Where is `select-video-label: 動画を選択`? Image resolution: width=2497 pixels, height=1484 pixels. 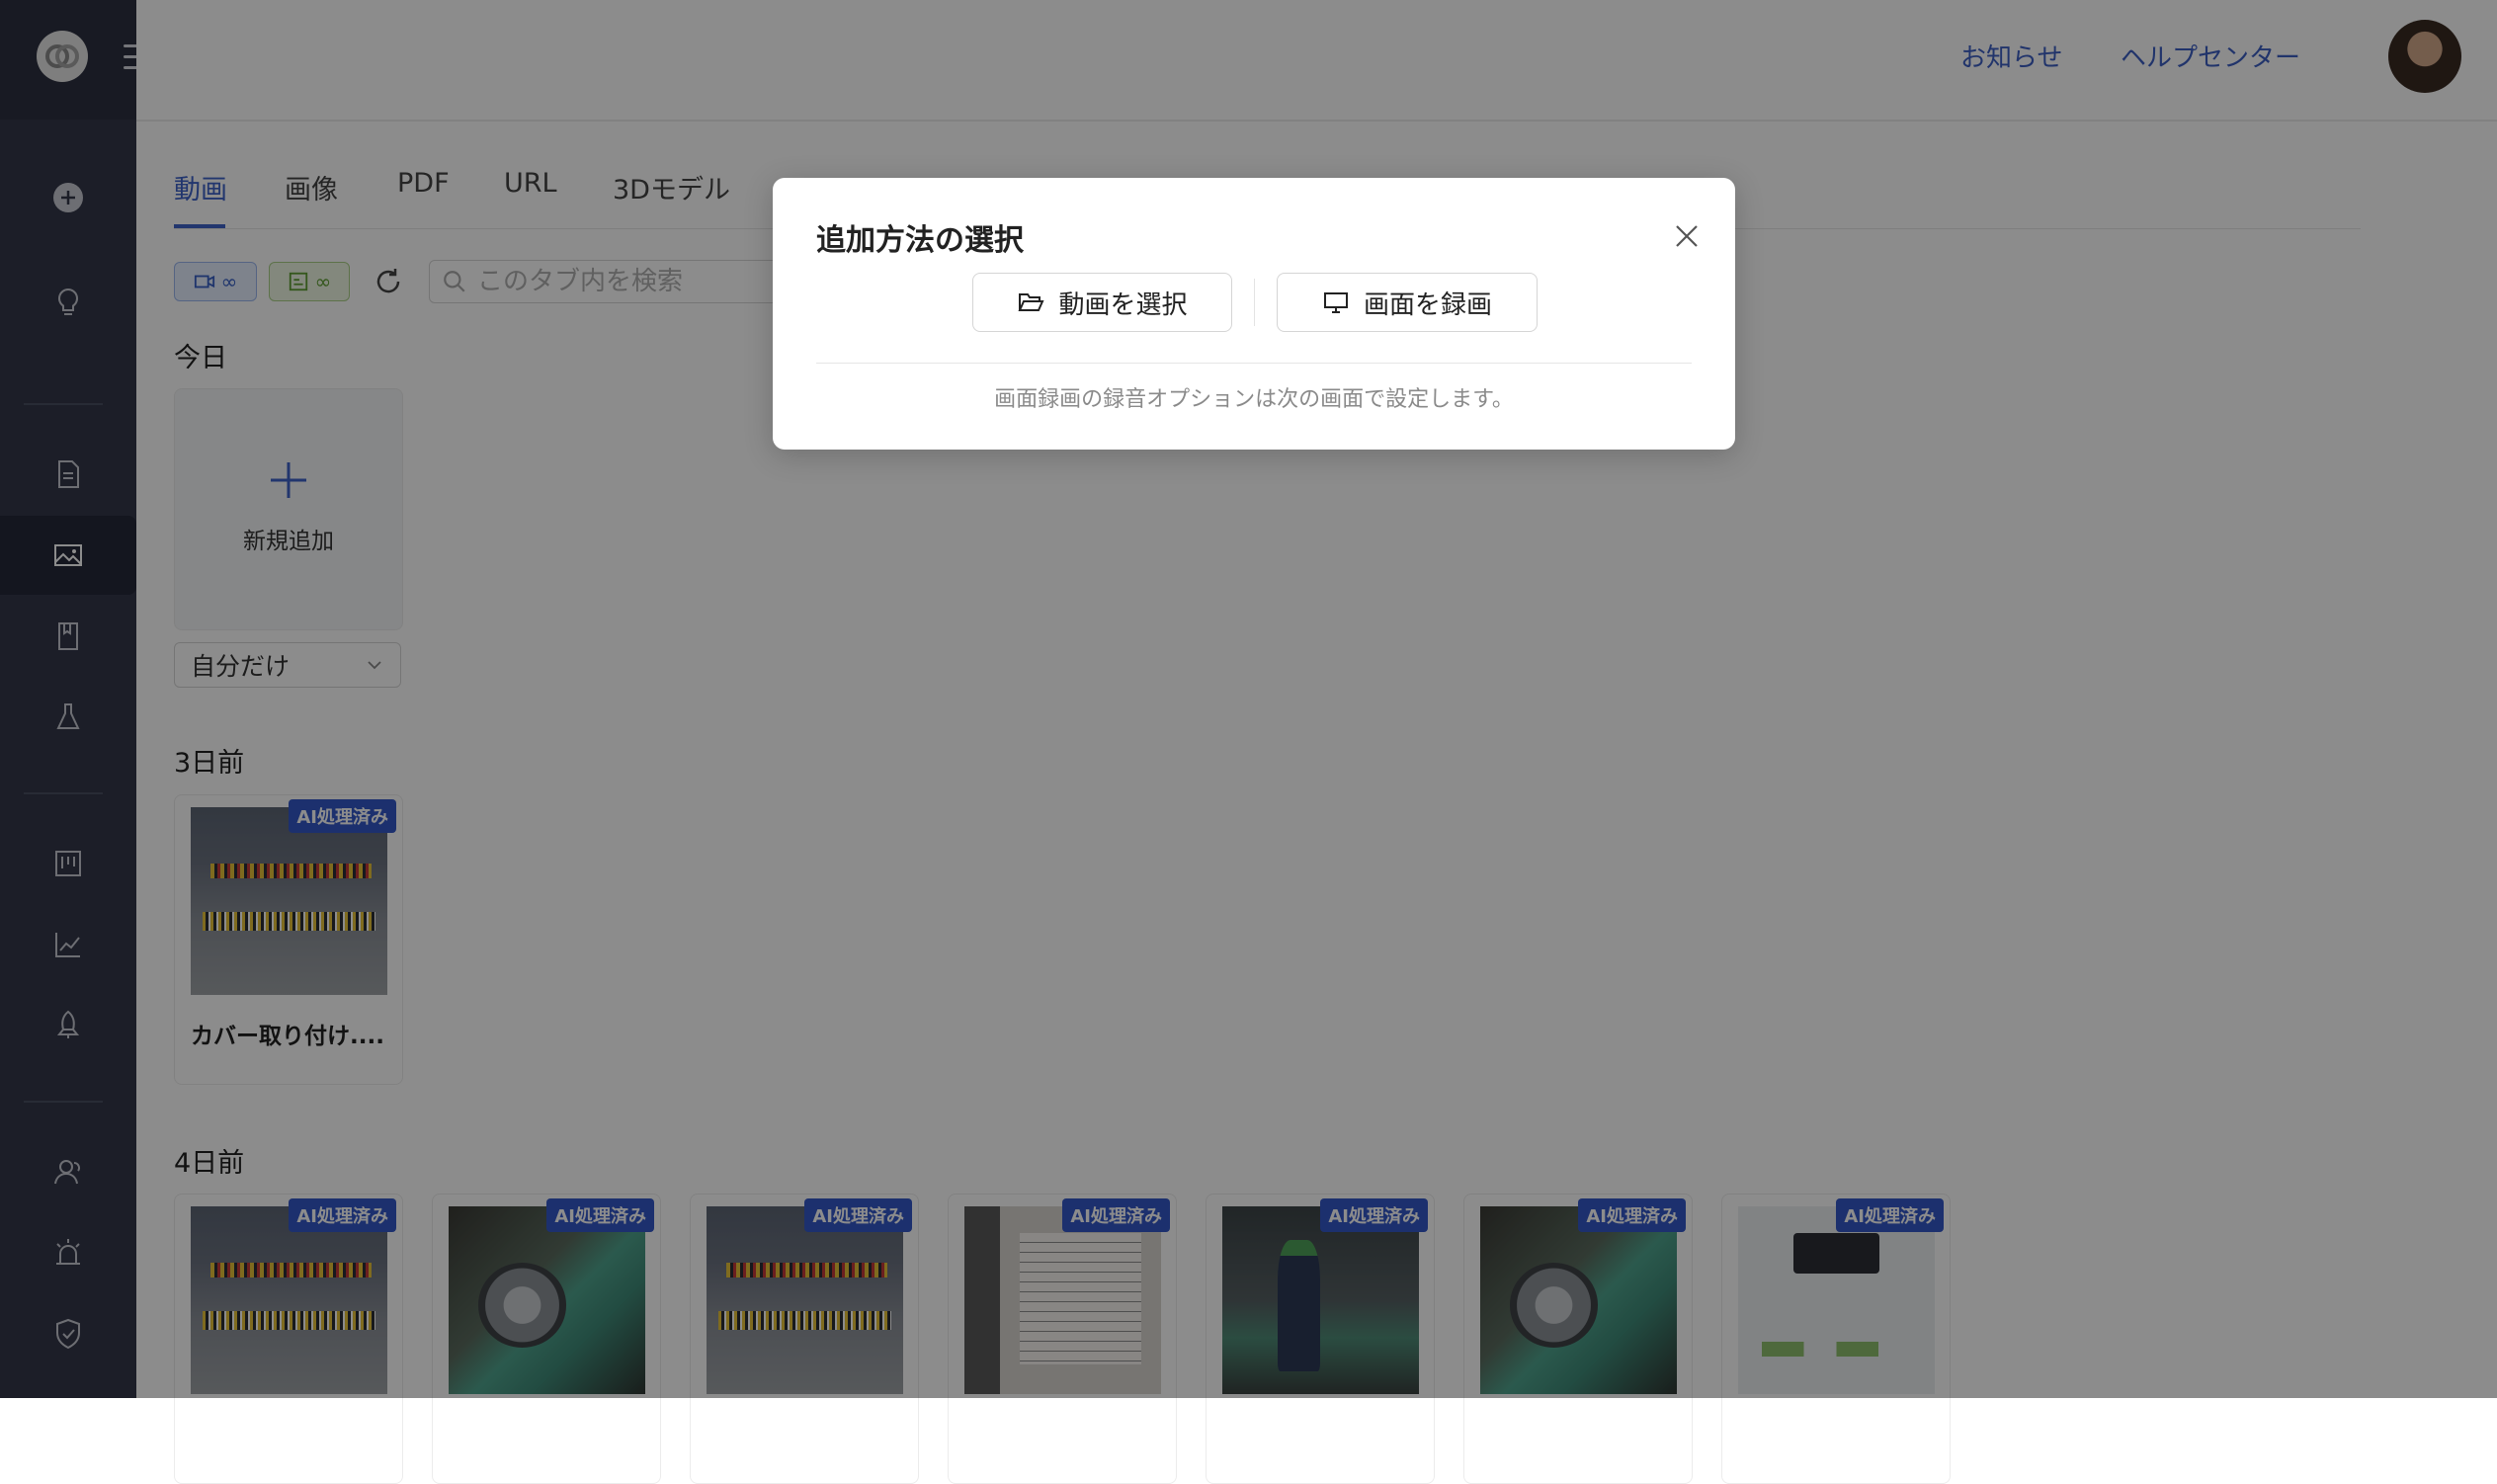 select-video-label: 動画を選択 is located at coordinates (1123, 304).